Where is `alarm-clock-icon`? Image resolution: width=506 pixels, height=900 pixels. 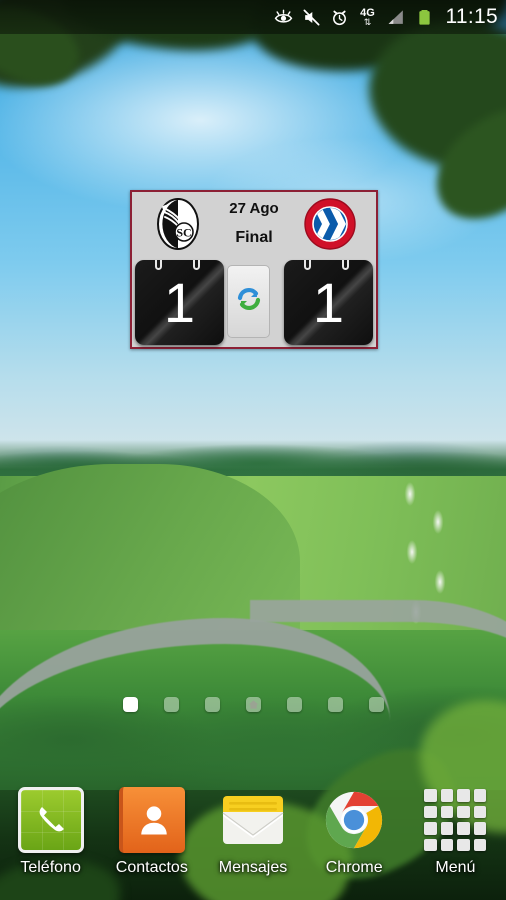 alarm-clock-icon is located at coordinates (339, 17).